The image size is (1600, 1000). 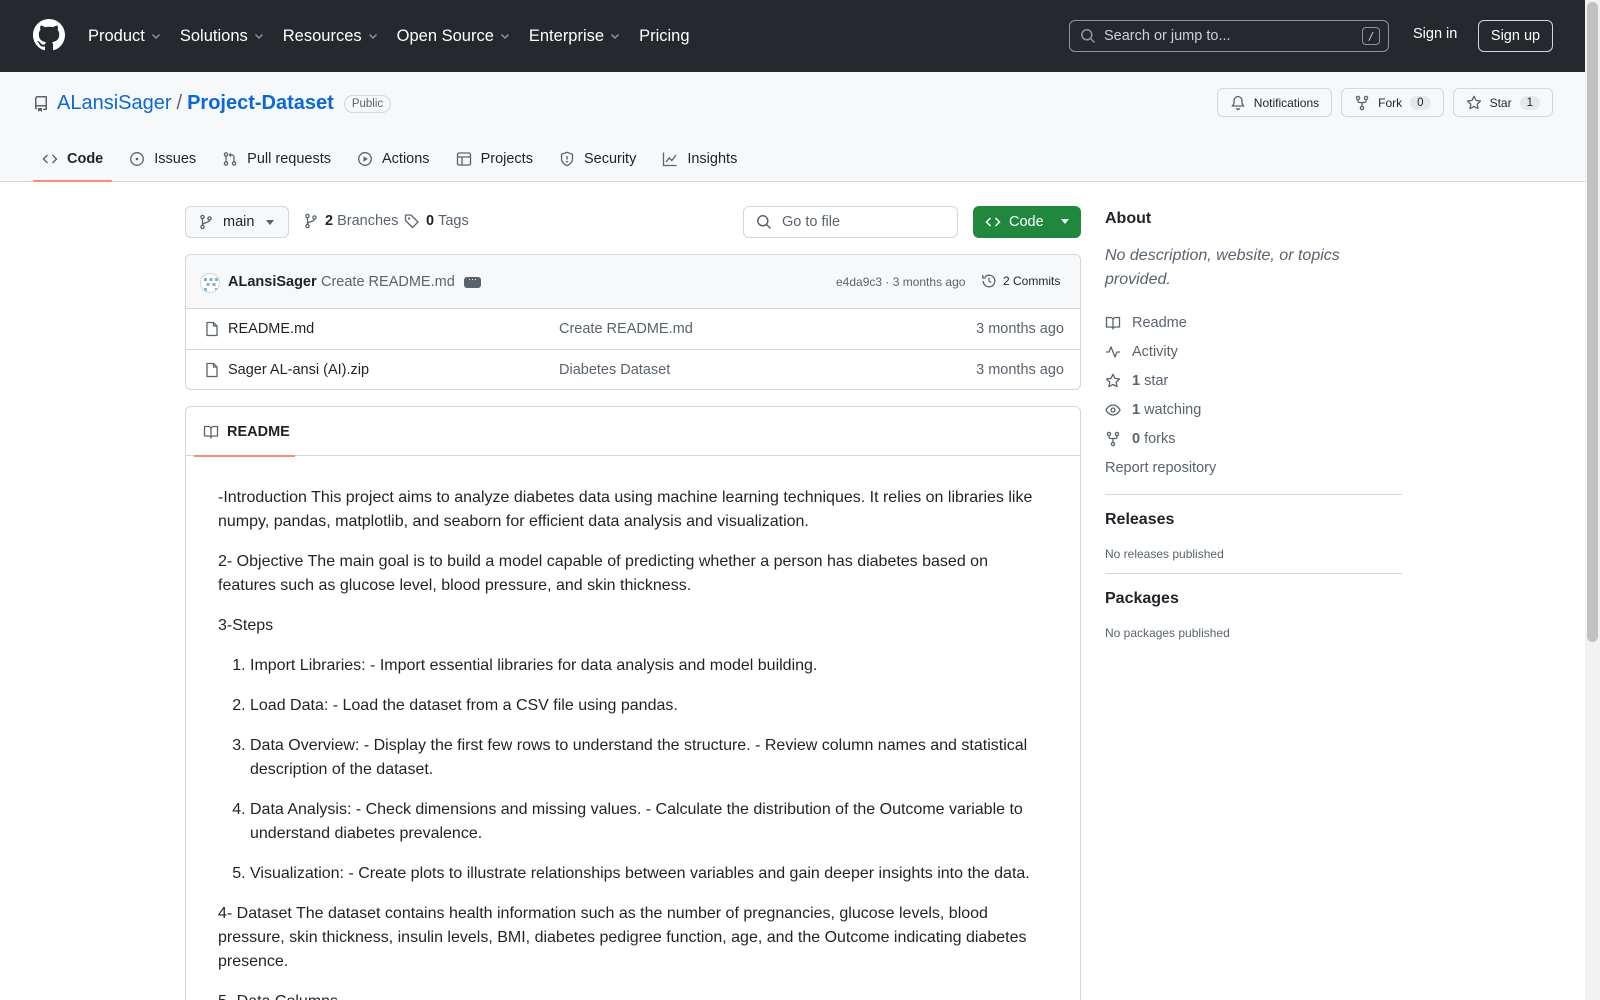 What do you see at coordinates (472, 281) in the screenshot?
I see `commit-details-toggle: ···` at bounding box center [472, 281].